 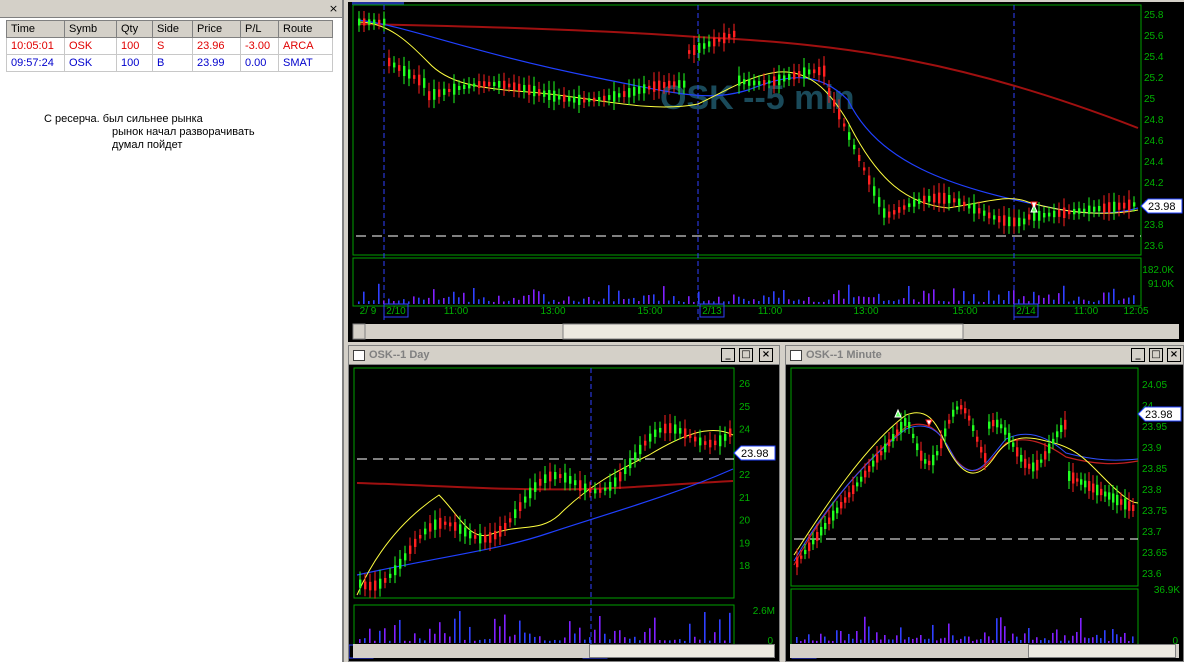 What do you see at coordinates (1152, 574) in the screenshot?
I see `price-tick: 23.6` at bounding box center [1152, 574].